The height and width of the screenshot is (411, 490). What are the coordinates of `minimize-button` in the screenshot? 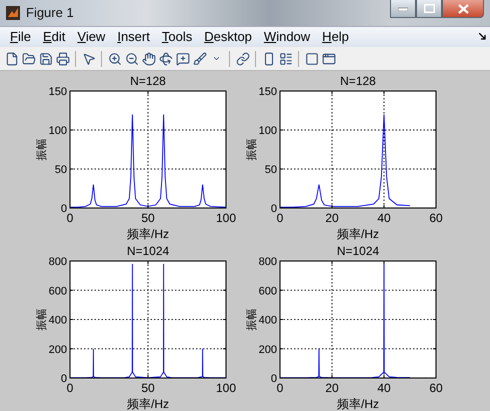 It's located at (403, 9).